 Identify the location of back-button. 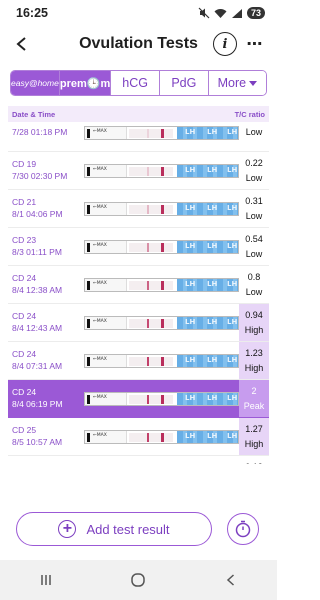
(22, 44).